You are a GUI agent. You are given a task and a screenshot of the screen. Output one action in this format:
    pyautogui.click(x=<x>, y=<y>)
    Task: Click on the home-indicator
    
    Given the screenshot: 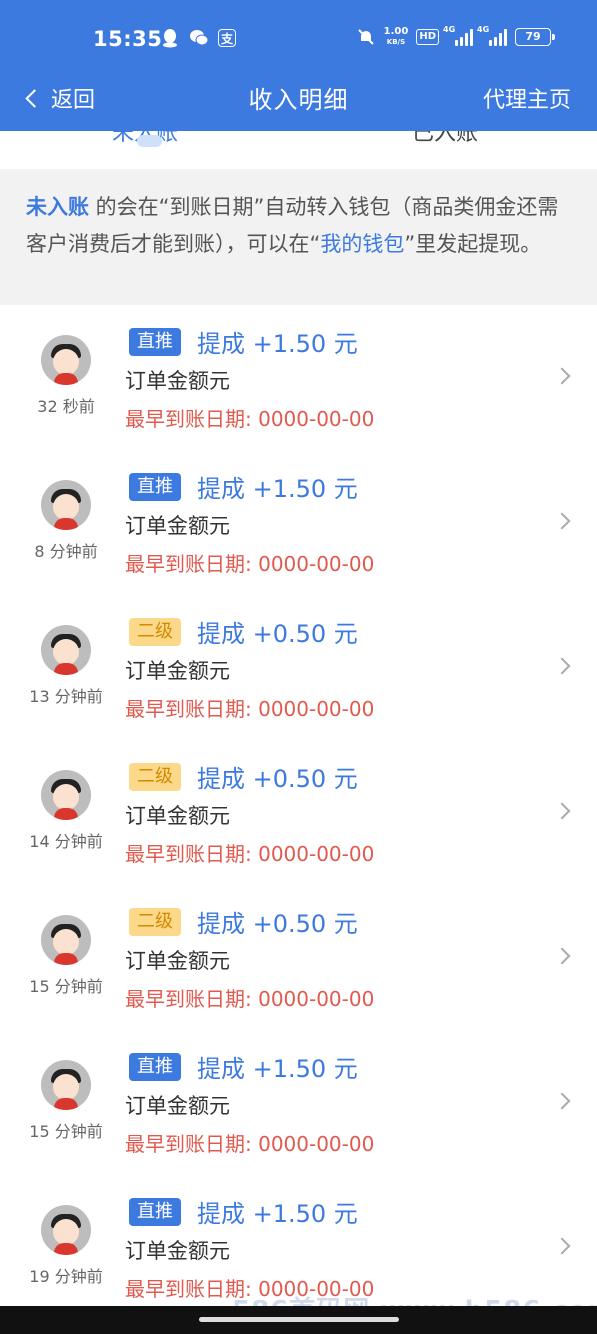 What is the action you would take?
    pyautogui.click(x=299, y=1319)
    